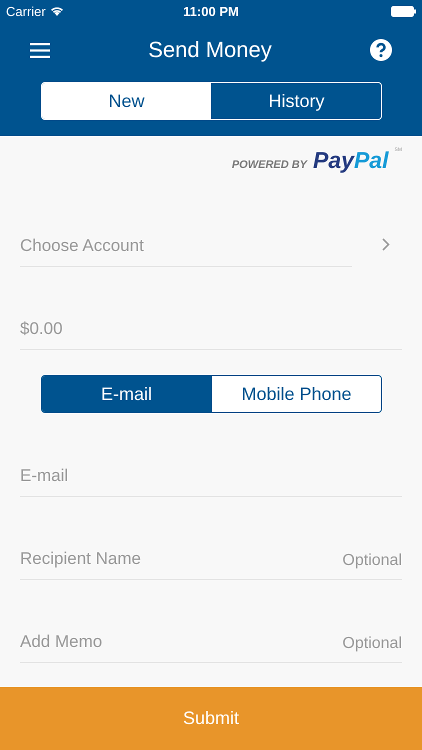  I want to click on wifi-icon, so click(57, 11).